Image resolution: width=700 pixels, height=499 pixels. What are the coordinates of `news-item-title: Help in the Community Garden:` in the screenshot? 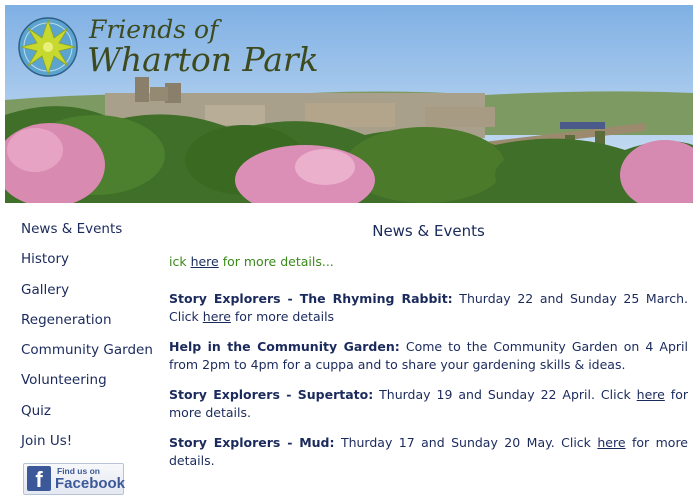 It's located at (284, 346).